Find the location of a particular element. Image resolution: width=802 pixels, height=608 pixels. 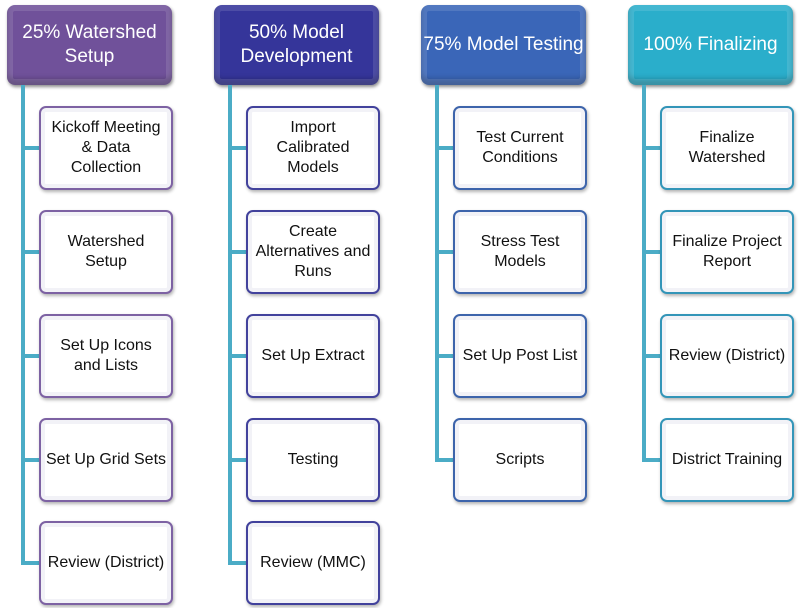

task-box: Testing is located at coordinates (313, 460).